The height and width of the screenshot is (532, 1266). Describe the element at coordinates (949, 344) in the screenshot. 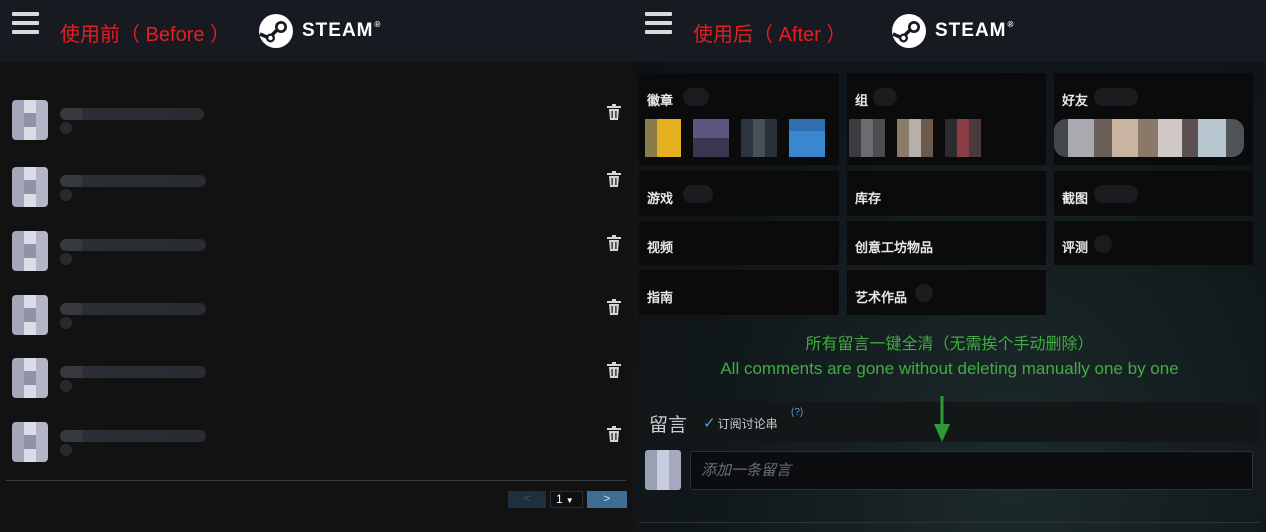

I see `annotation-chinese: 所有留言一键全清（无需挨个手动删除）` at that location.